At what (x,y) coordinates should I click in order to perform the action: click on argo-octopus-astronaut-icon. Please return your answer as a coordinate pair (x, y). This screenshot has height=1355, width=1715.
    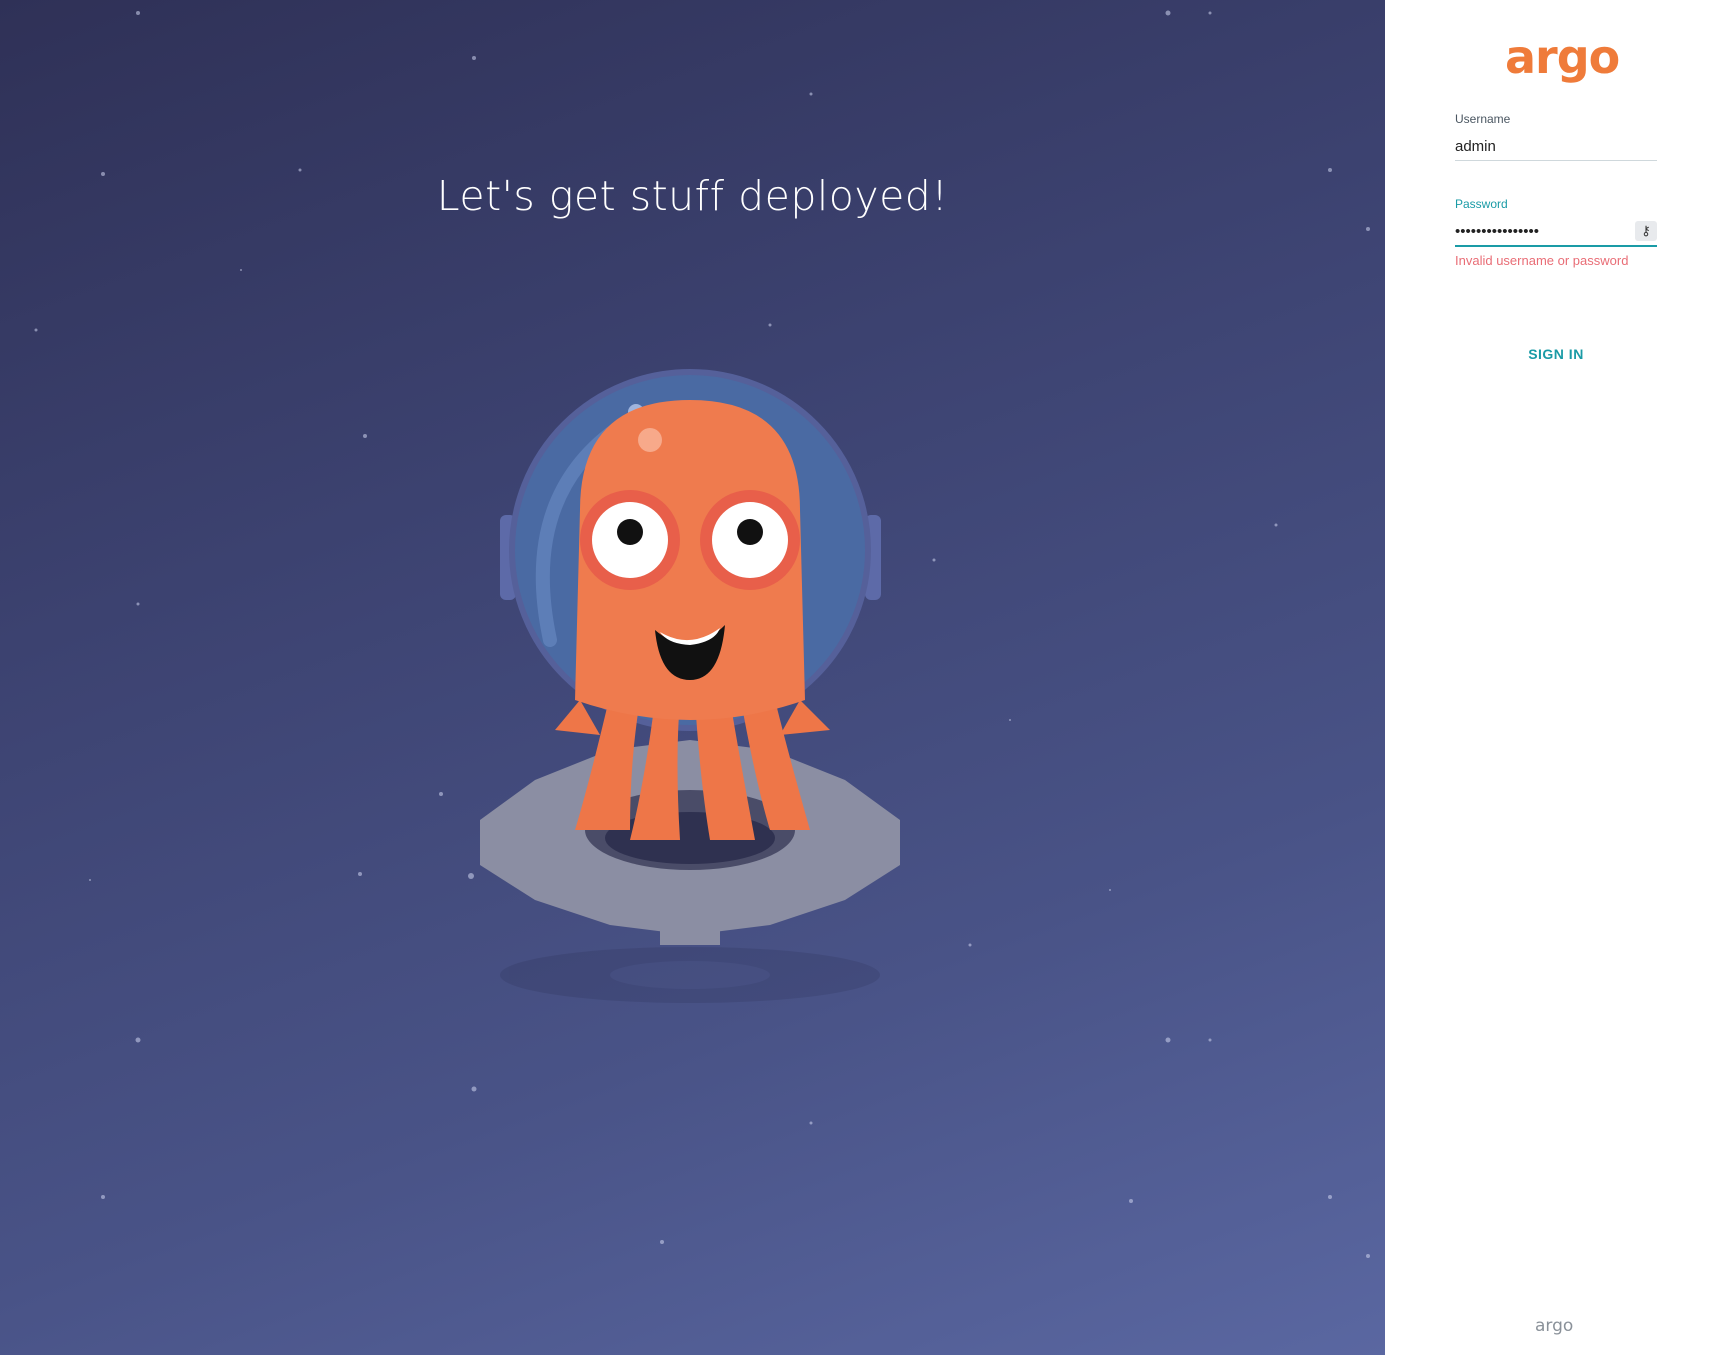
    Looking at the image, I should click on (690, 686).